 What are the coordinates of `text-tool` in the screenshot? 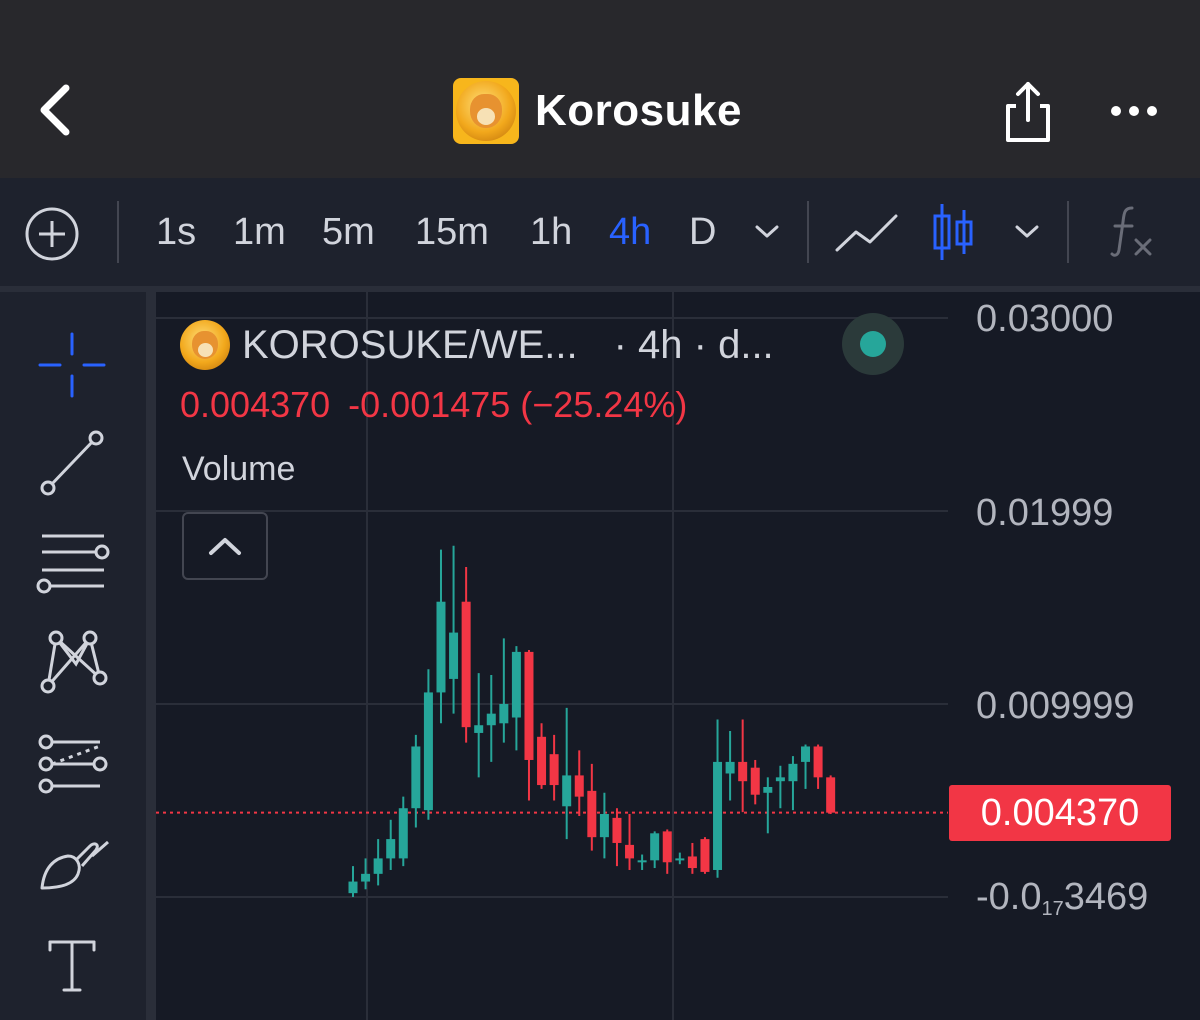 It's located at (72, 970).